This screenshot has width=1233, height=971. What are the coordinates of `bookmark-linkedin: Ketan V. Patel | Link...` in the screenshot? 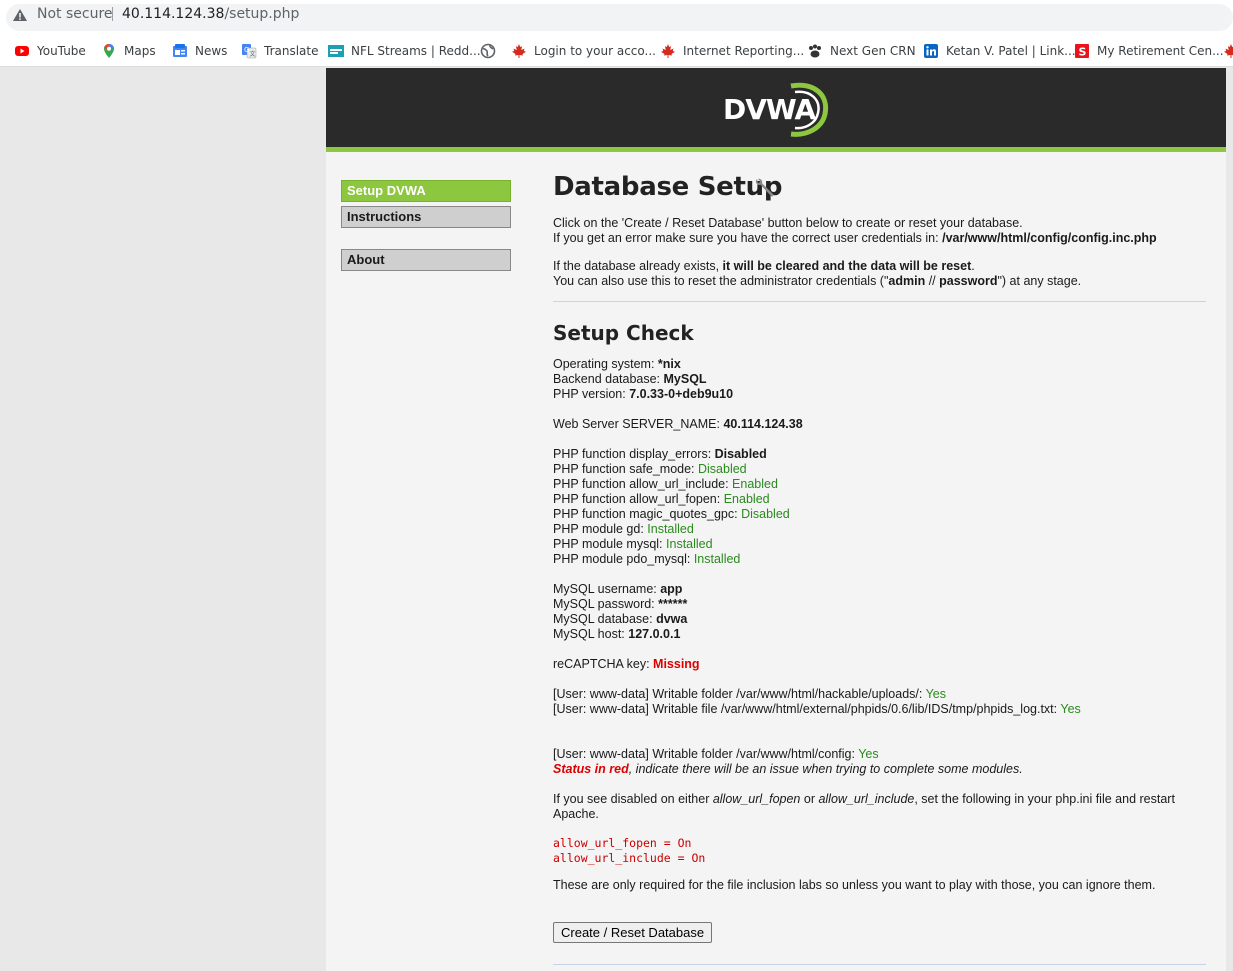 It's located at (999, 51).